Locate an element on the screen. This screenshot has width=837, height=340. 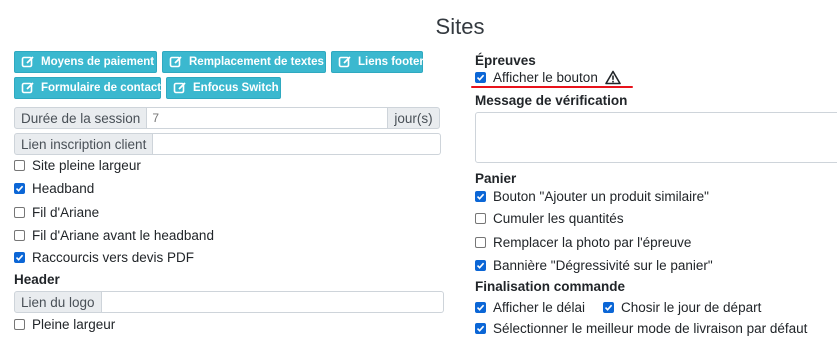
enfocus-switch-button: Enfocus Switch is located at coordinates (223, 88).